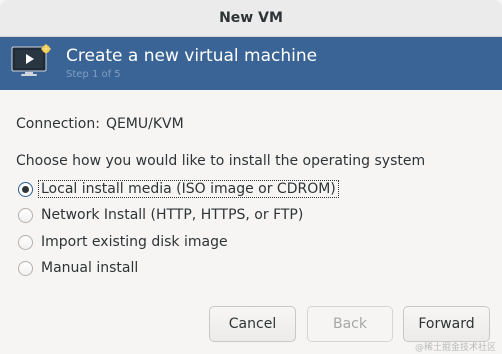 The height and width of the screenshot is (354, 502). I want to click on option-label: Network Install (HTTP, HTTPS, or FTP), so click(172, 215).